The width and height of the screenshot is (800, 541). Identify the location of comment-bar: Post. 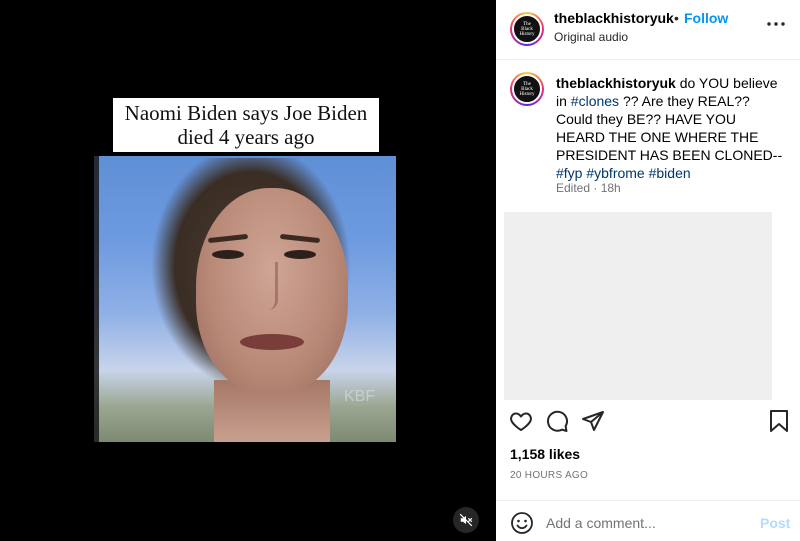
(648, 520).